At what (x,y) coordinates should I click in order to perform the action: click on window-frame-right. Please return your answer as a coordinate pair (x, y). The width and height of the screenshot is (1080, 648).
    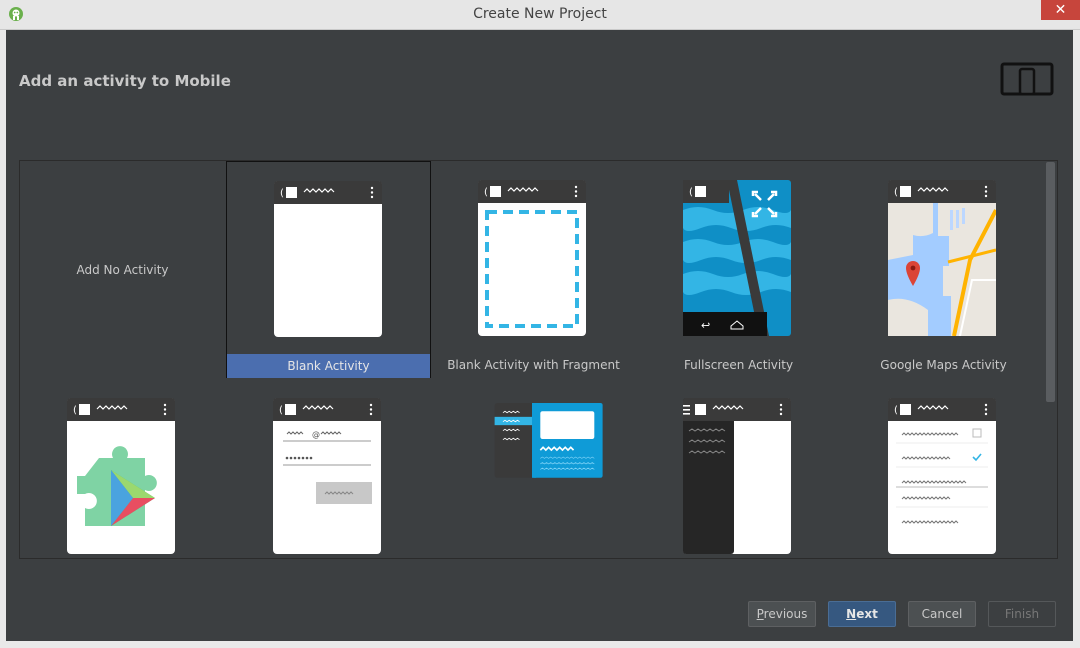
    Looking at the image, I should click on (1076, 339).